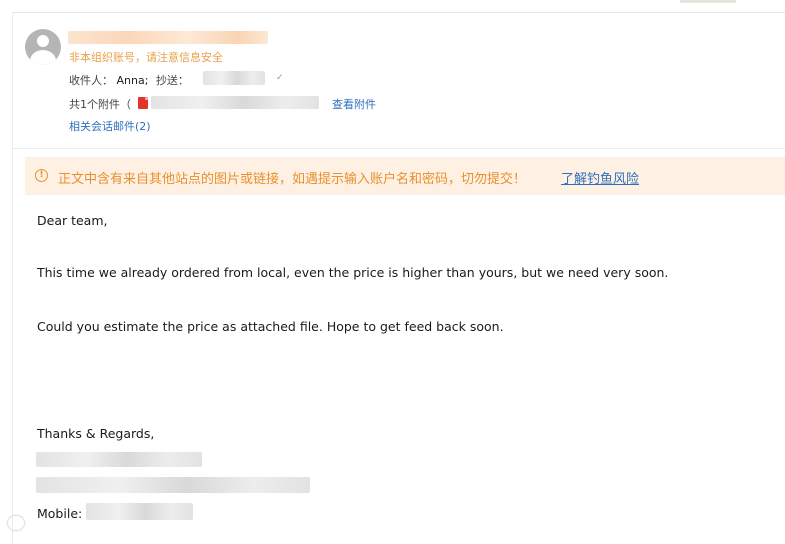 This screenshot has height=544, width=785. What do you see at coordinates (110, 126) in the screenshot?
I see `related-conversations-link: 相关会话邮件(2)` at bounding box center [110, 126].